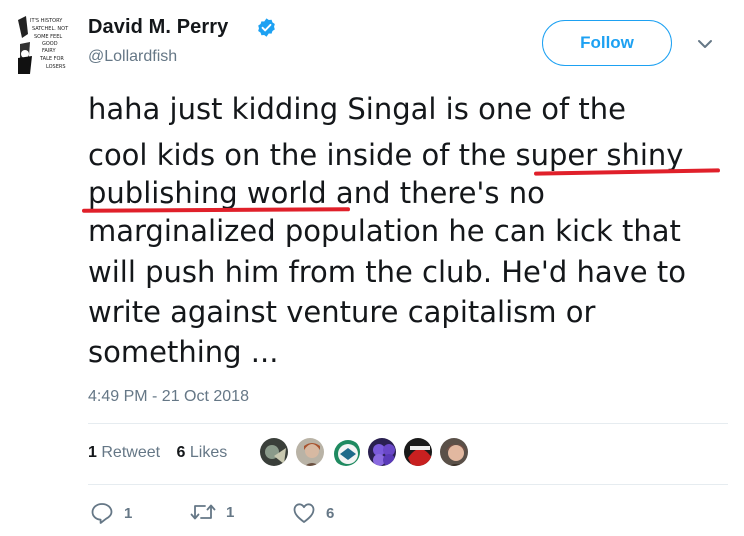 This screenshot has height=536, width=744. Describe the element at coordinates (203, 512) in the screenshot. I see `retweet-icon` at that location.